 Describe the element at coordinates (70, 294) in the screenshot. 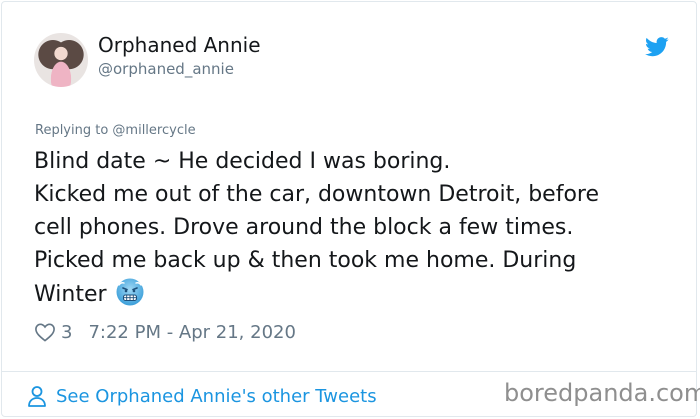

I see `tweet-body-line: Winter` at that location.